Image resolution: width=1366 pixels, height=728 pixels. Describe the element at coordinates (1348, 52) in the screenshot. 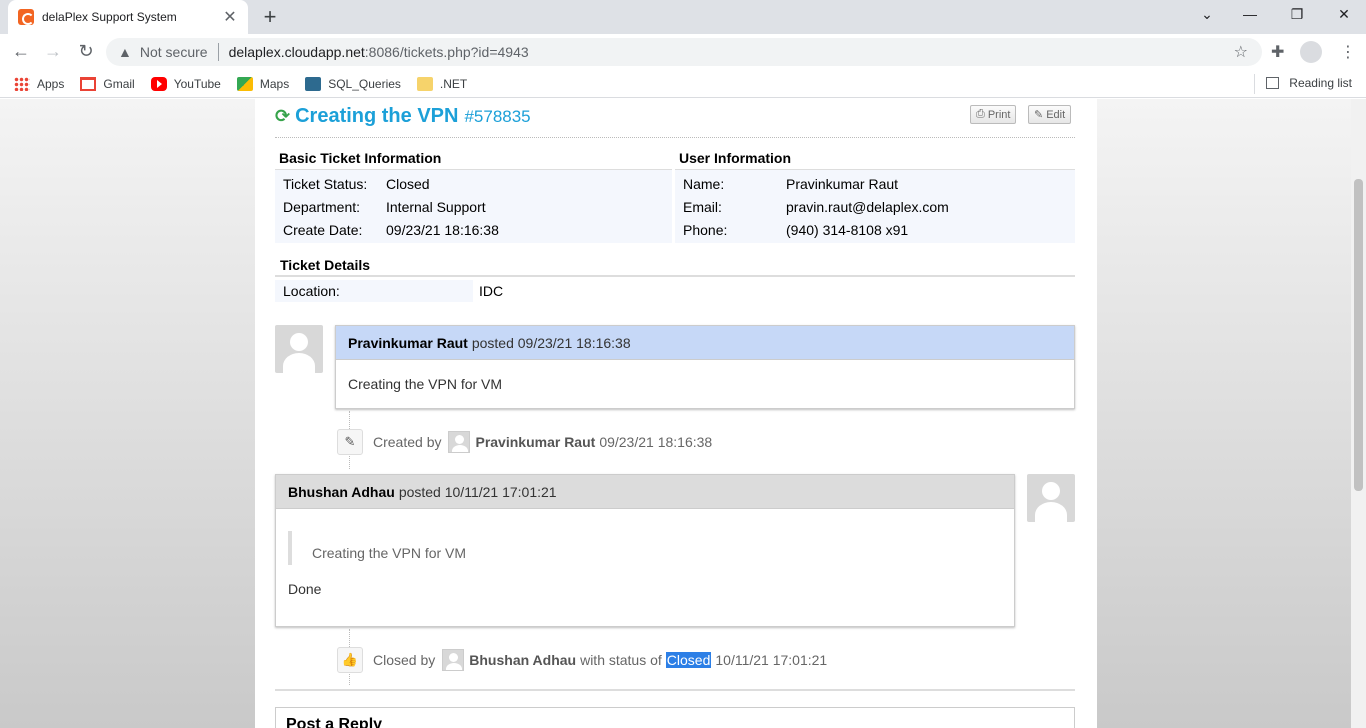

I see `menu-icon: ⋮` at that location.